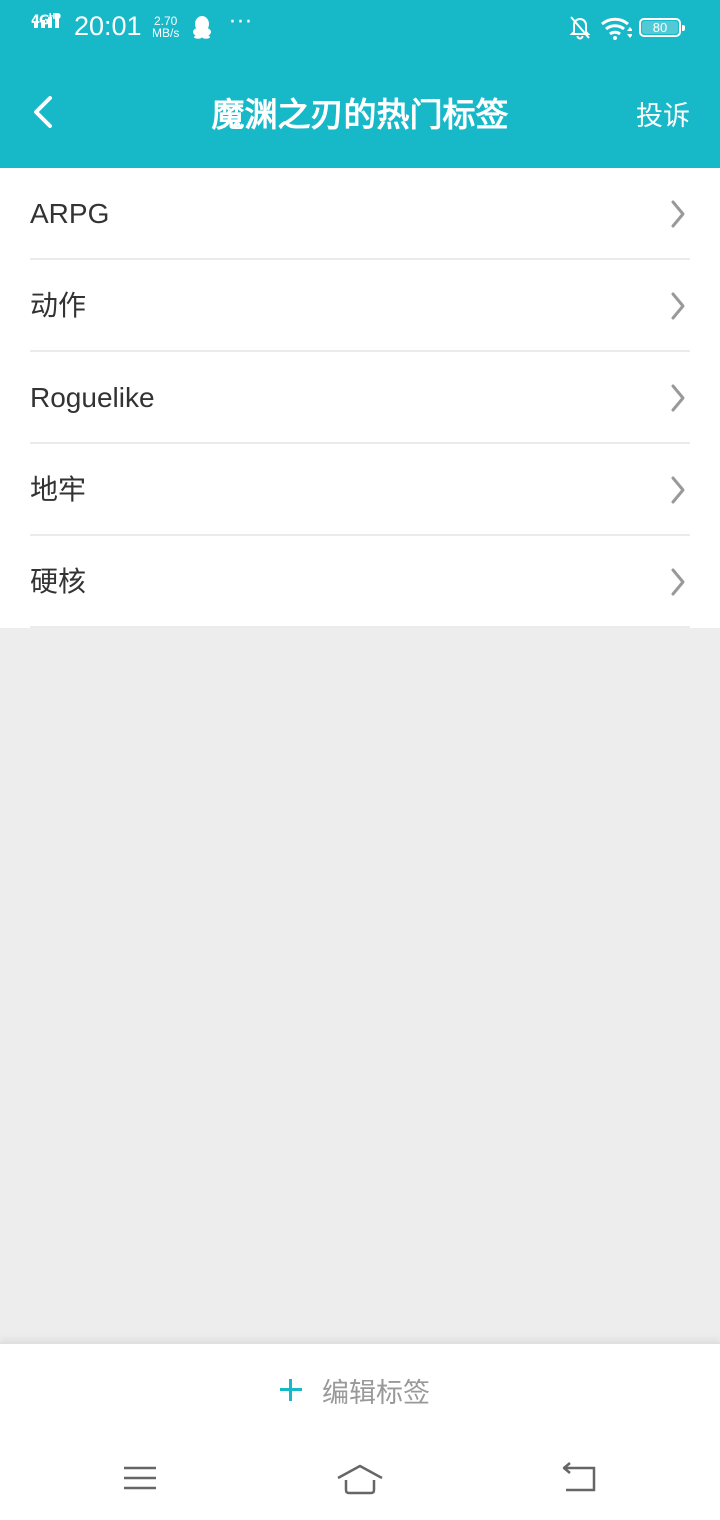  Describe the element at coordinates (616, 28) in the screenshot. I see `wifi-icon` at that location.